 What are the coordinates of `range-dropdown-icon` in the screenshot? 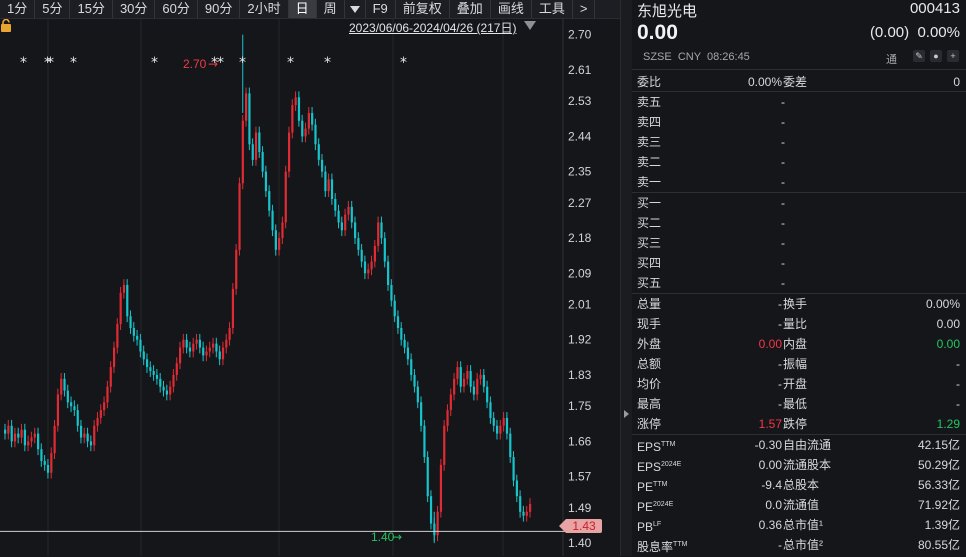 It's located at (530, 25).